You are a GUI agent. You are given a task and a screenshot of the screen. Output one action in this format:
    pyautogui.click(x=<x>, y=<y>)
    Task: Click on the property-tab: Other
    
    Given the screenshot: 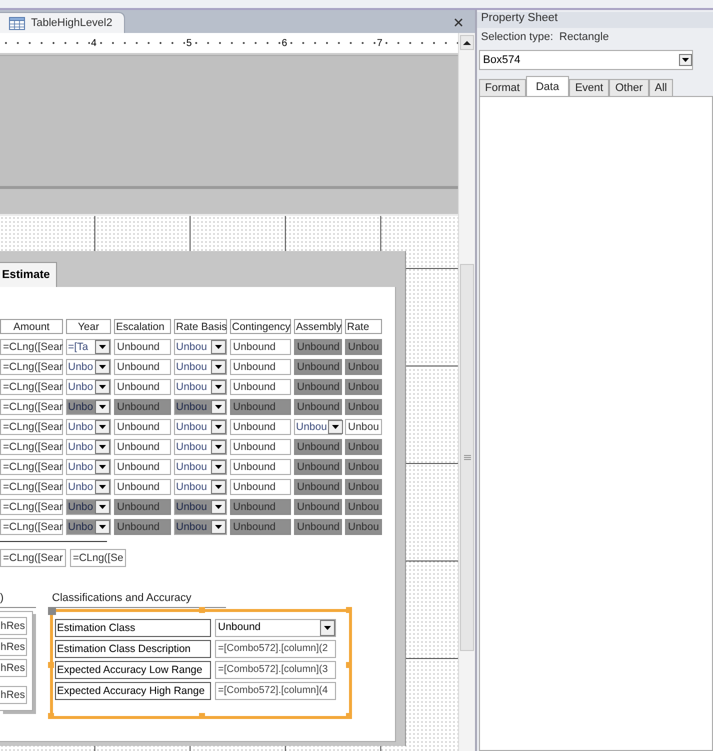 What is the action you would take?
    pyautogui.click(x=629, y=87)
    